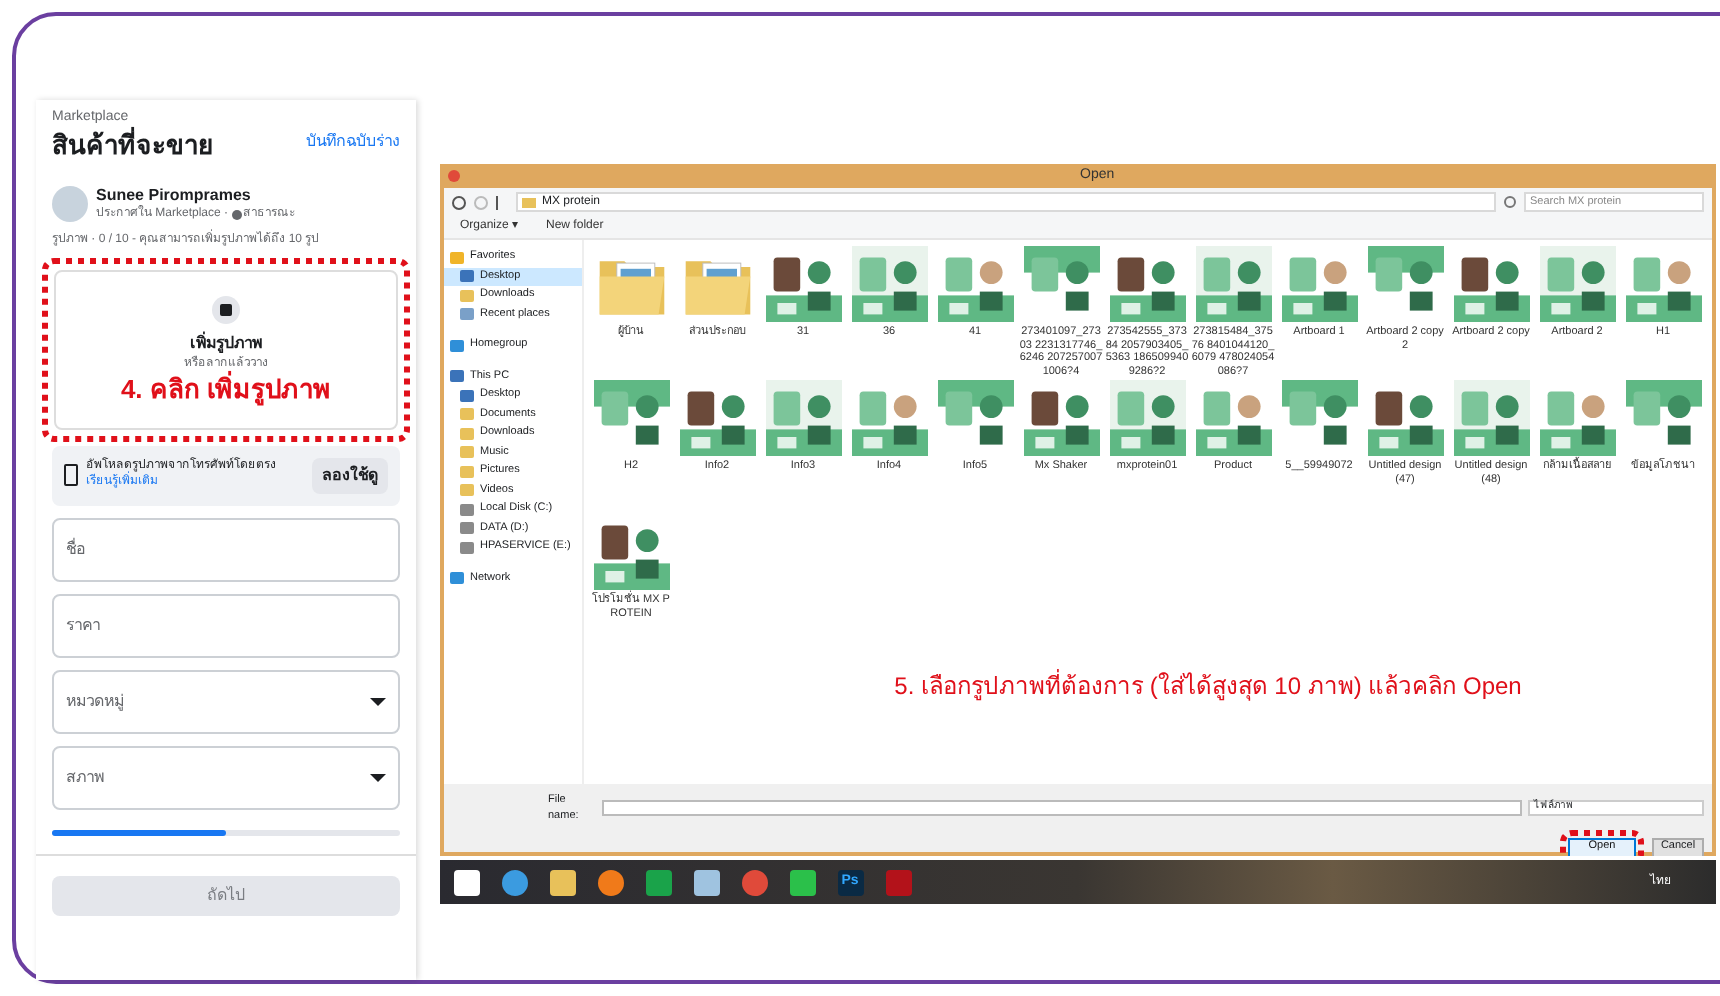  Describe the element at coordinates (71, 475) in the screenshot. I see `phone-icon` at that location.